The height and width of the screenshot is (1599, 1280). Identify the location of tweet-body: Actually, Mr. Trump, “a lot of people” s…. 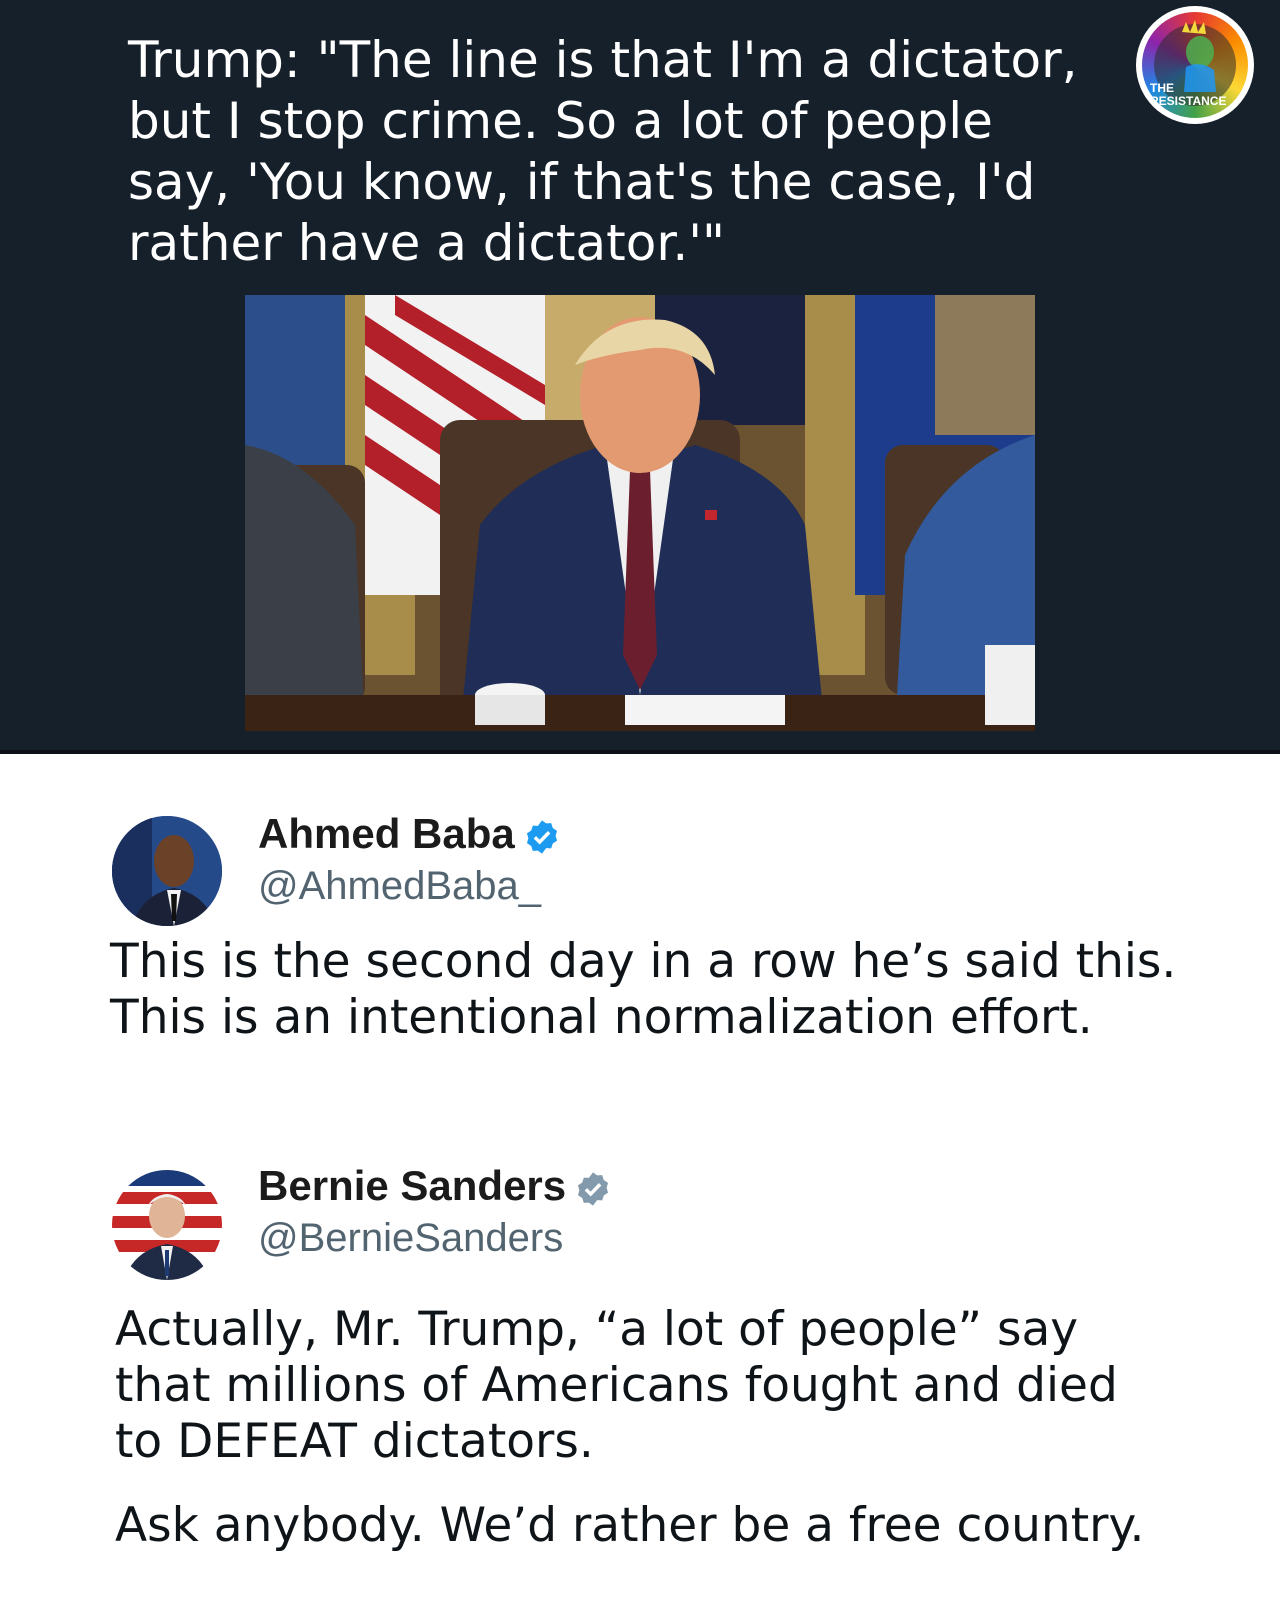
(630, 1428).